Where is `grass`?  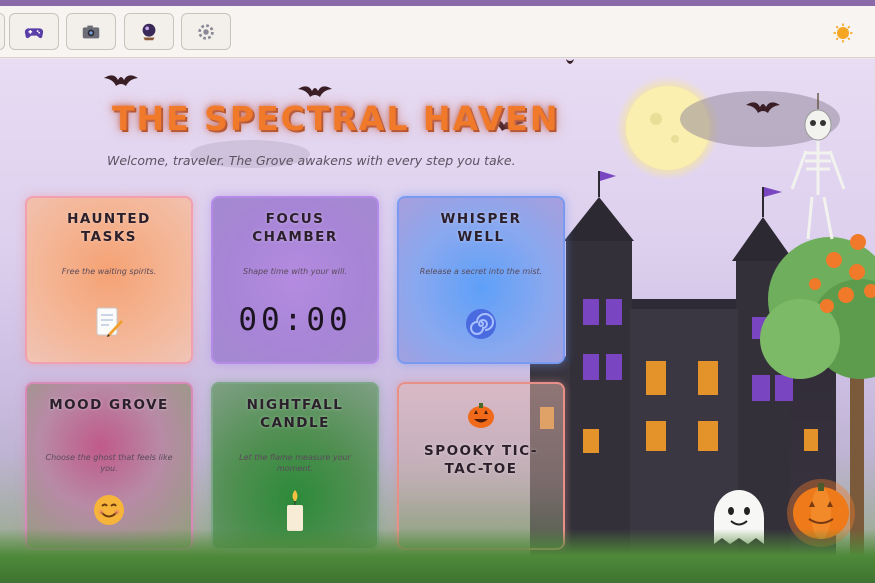
grass is located at coordinates (437, 556).